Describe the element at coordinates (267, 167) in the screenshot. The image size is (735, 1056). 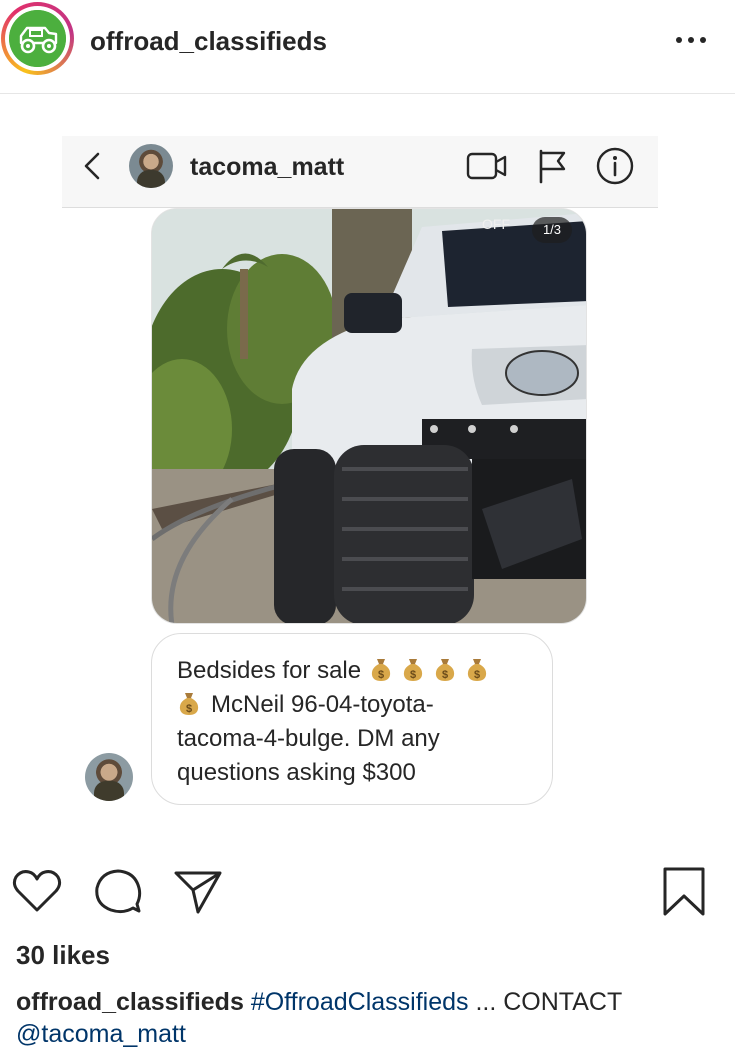
I see `dm-username: tacoma_matt` at that location.